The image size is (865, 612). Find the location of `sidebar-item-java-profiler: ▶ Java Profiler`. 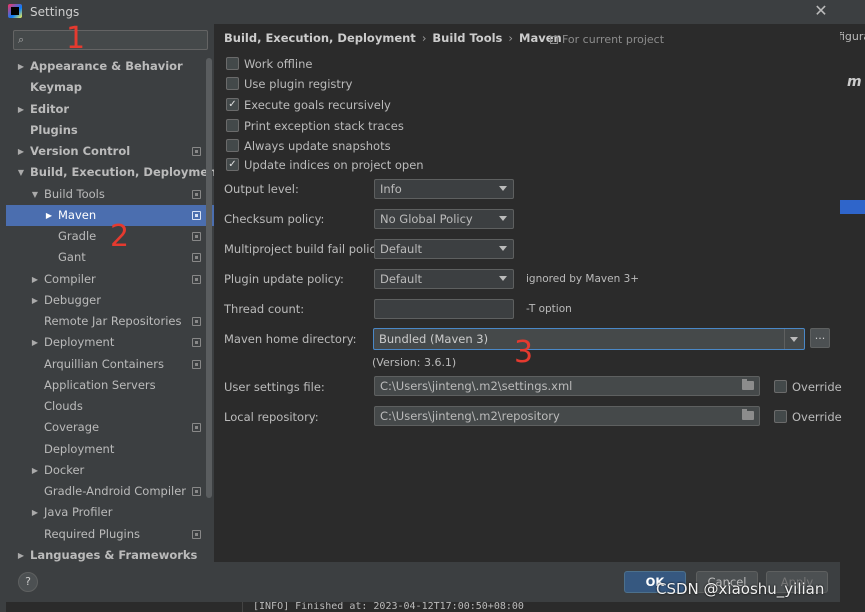

sidebar-item-java-profiler: ▶ Java Profiler is located at coordinates (110, 512).